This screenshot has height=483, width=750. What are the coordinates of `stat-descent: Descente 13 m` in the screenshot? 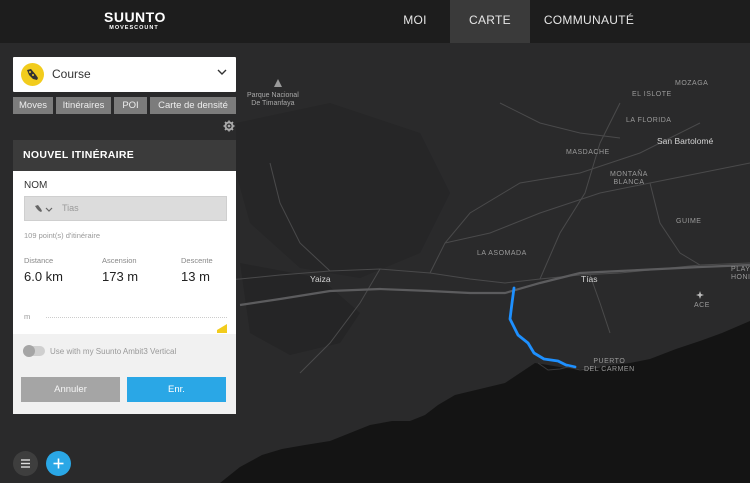 It's located at (197, 270).